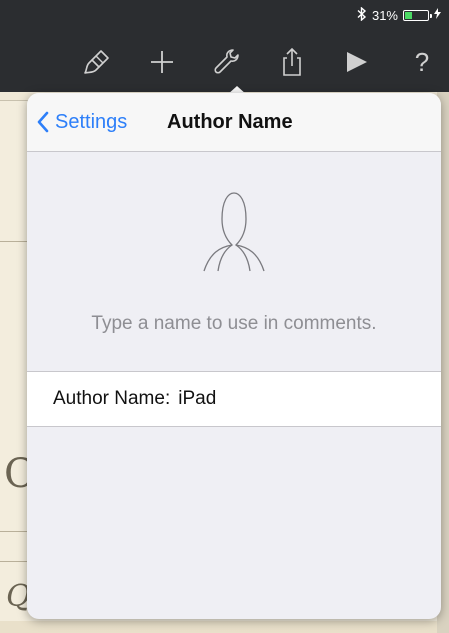 The image size is (449, 633). What do you see at coordinates (91, 121) in the screenshot?
I see `back-button-label: Settings` at bounding box center [91, 121].